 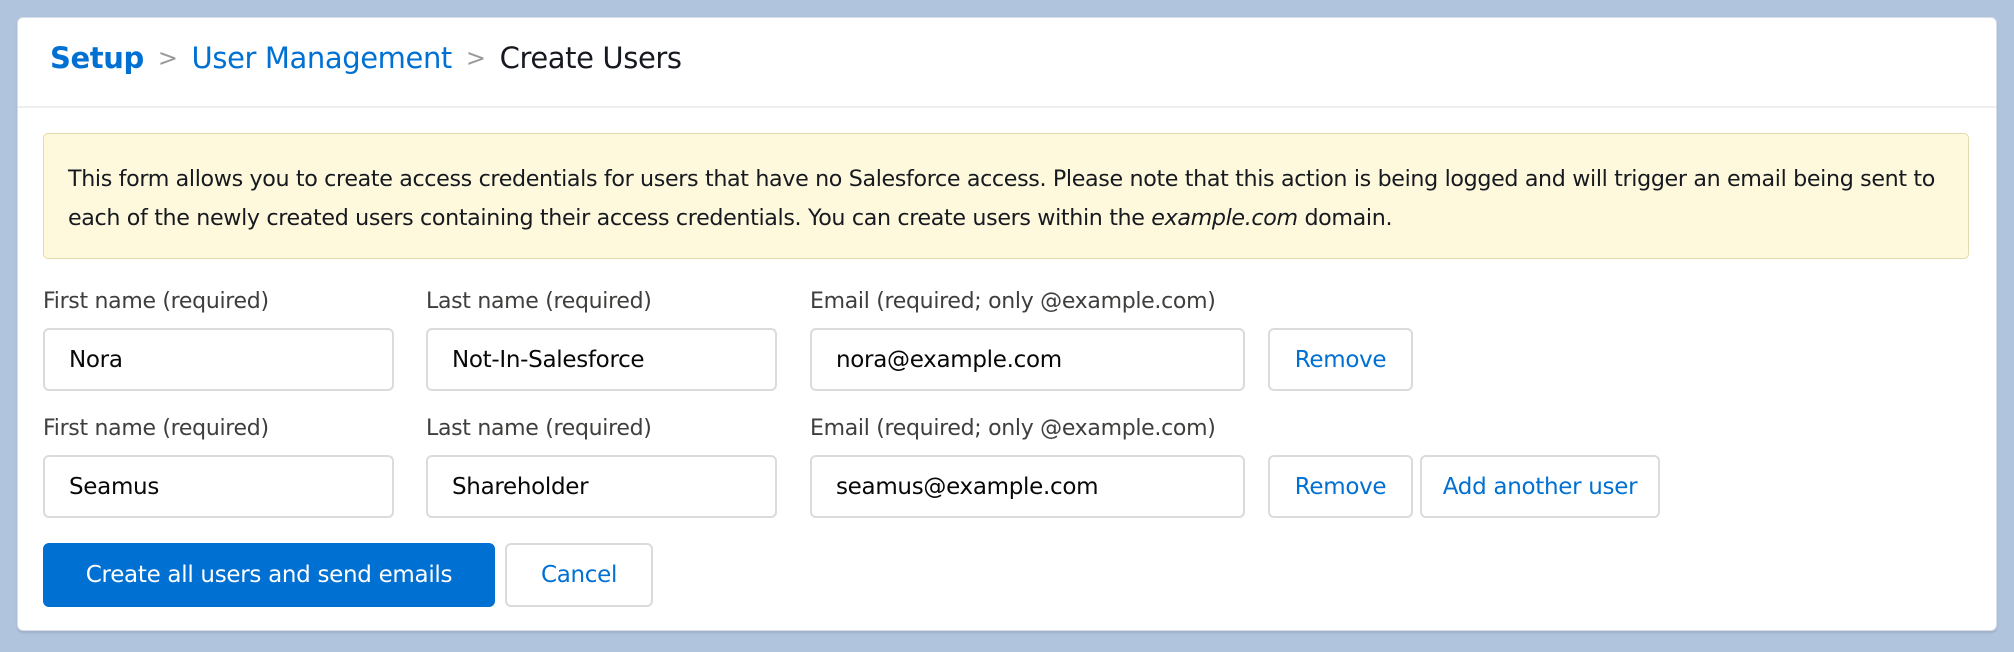 I want to click on breadcrumb: Setup > User Management > Create Users, so click(x=366, y=58).